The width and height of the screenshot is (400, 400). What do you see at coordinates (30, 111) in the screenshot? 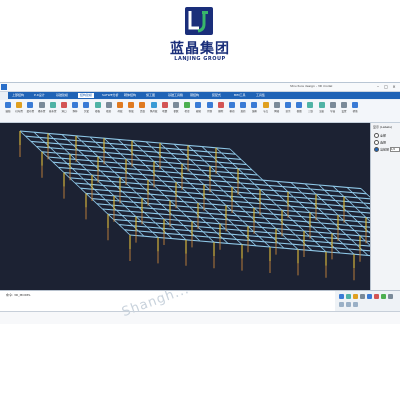
I see `tool-button-2: 梁布置` at bounding box center [30, 111].